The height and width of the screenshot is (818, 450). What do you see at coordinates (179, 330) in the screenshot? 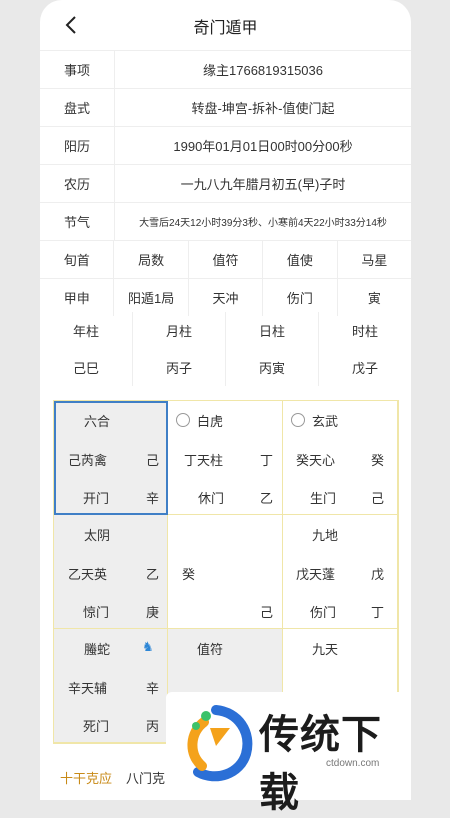
I see `pillar-header: 月柱` at bounding box center [179, 330].